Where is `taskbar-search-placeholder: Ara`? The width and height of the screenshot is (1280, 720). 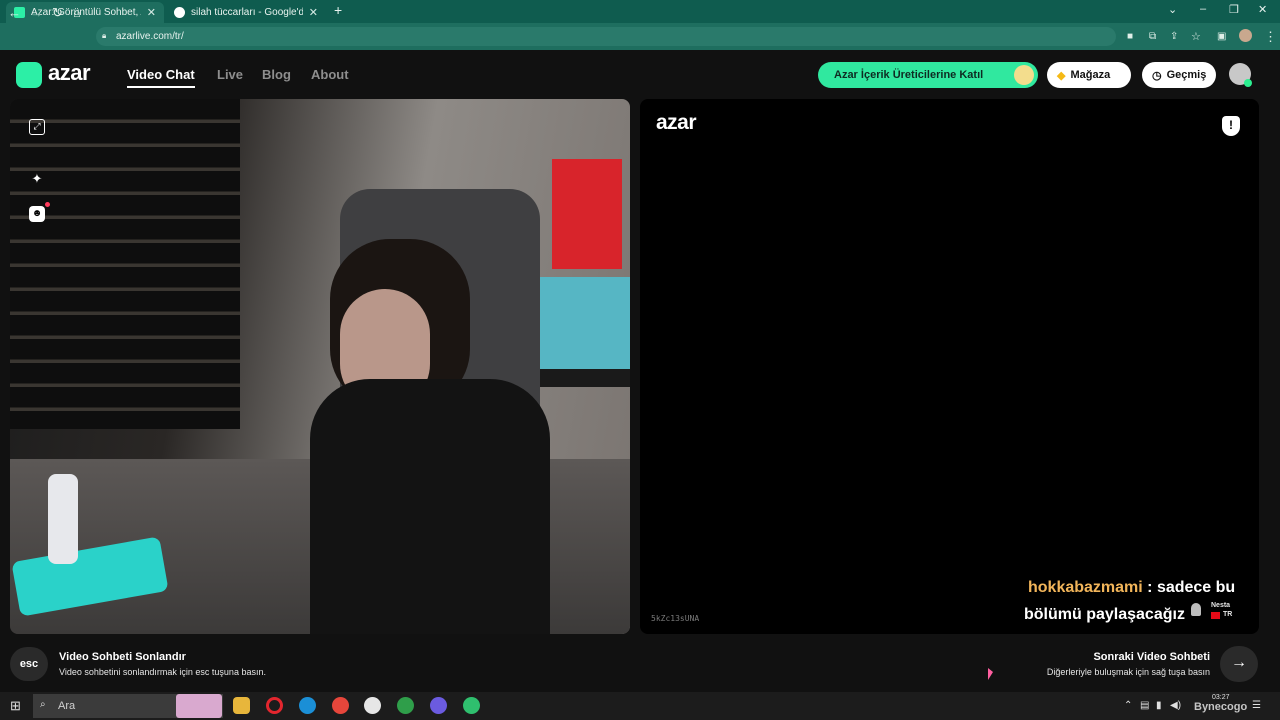
taskbar-search-placeholder: Ara is located at coordinates (67, 706).